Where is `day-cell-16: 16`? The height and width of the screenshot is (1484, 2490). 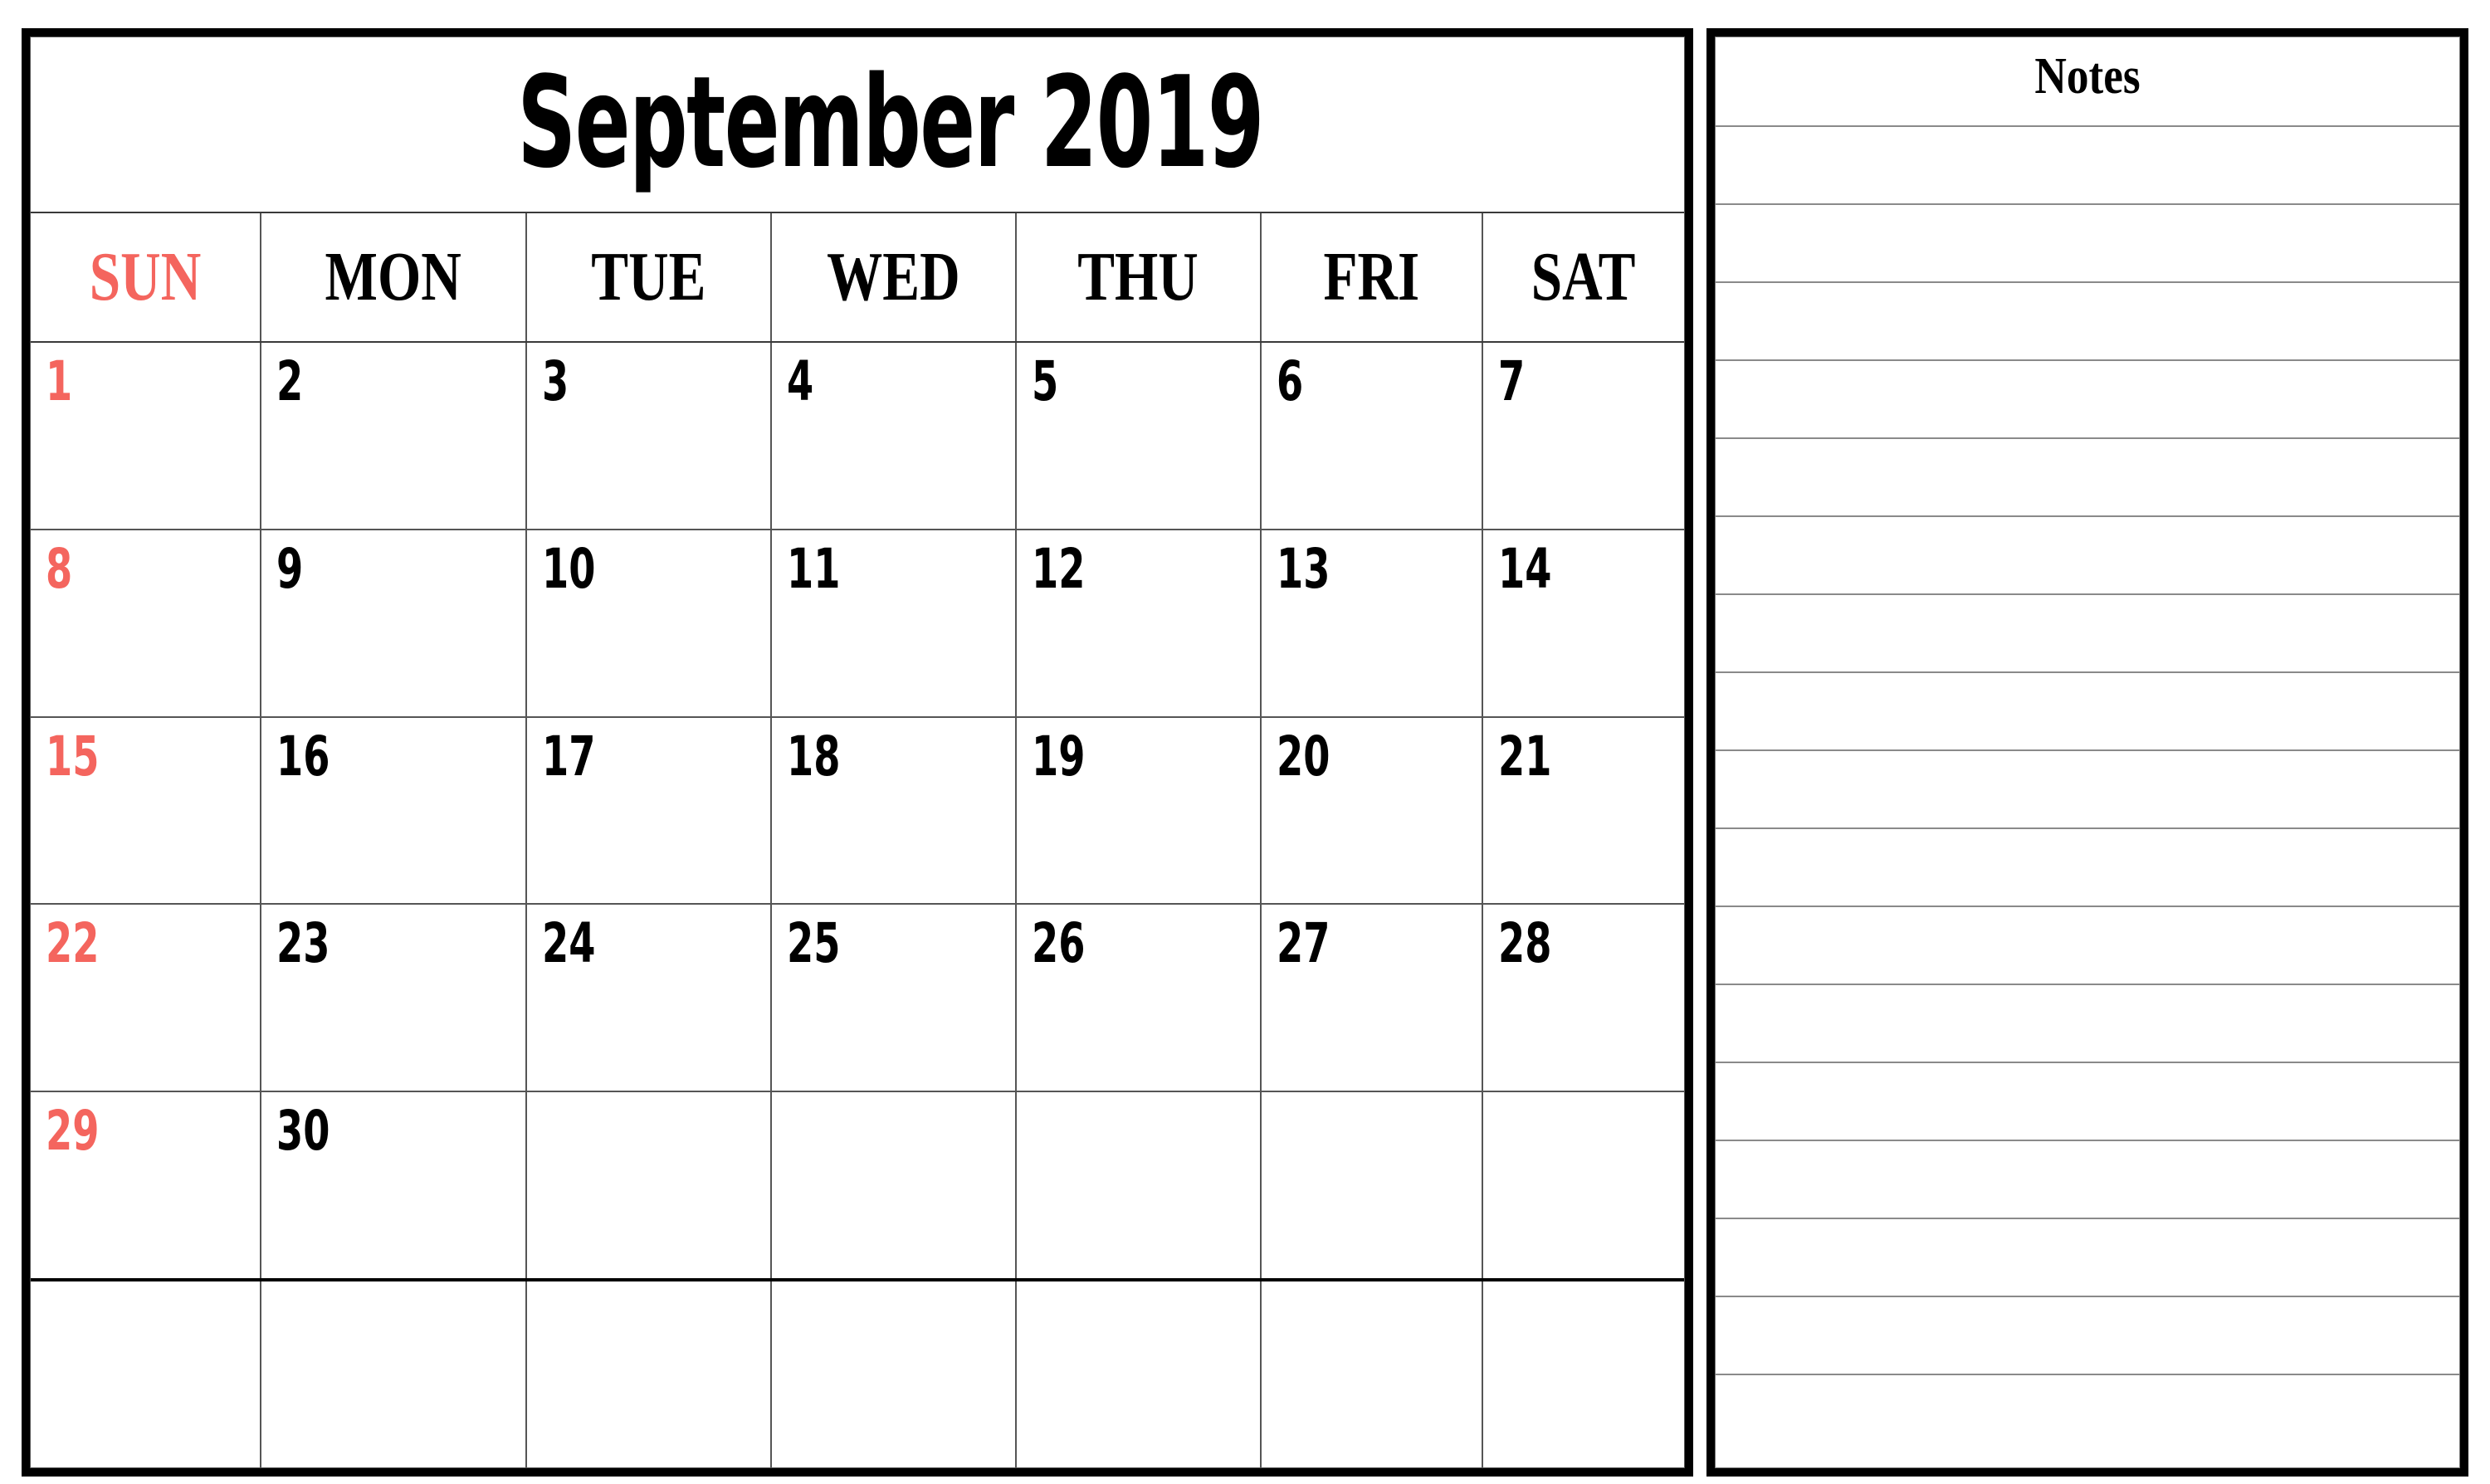
day-cell-16: 16 is located at coordinates (394, 810).